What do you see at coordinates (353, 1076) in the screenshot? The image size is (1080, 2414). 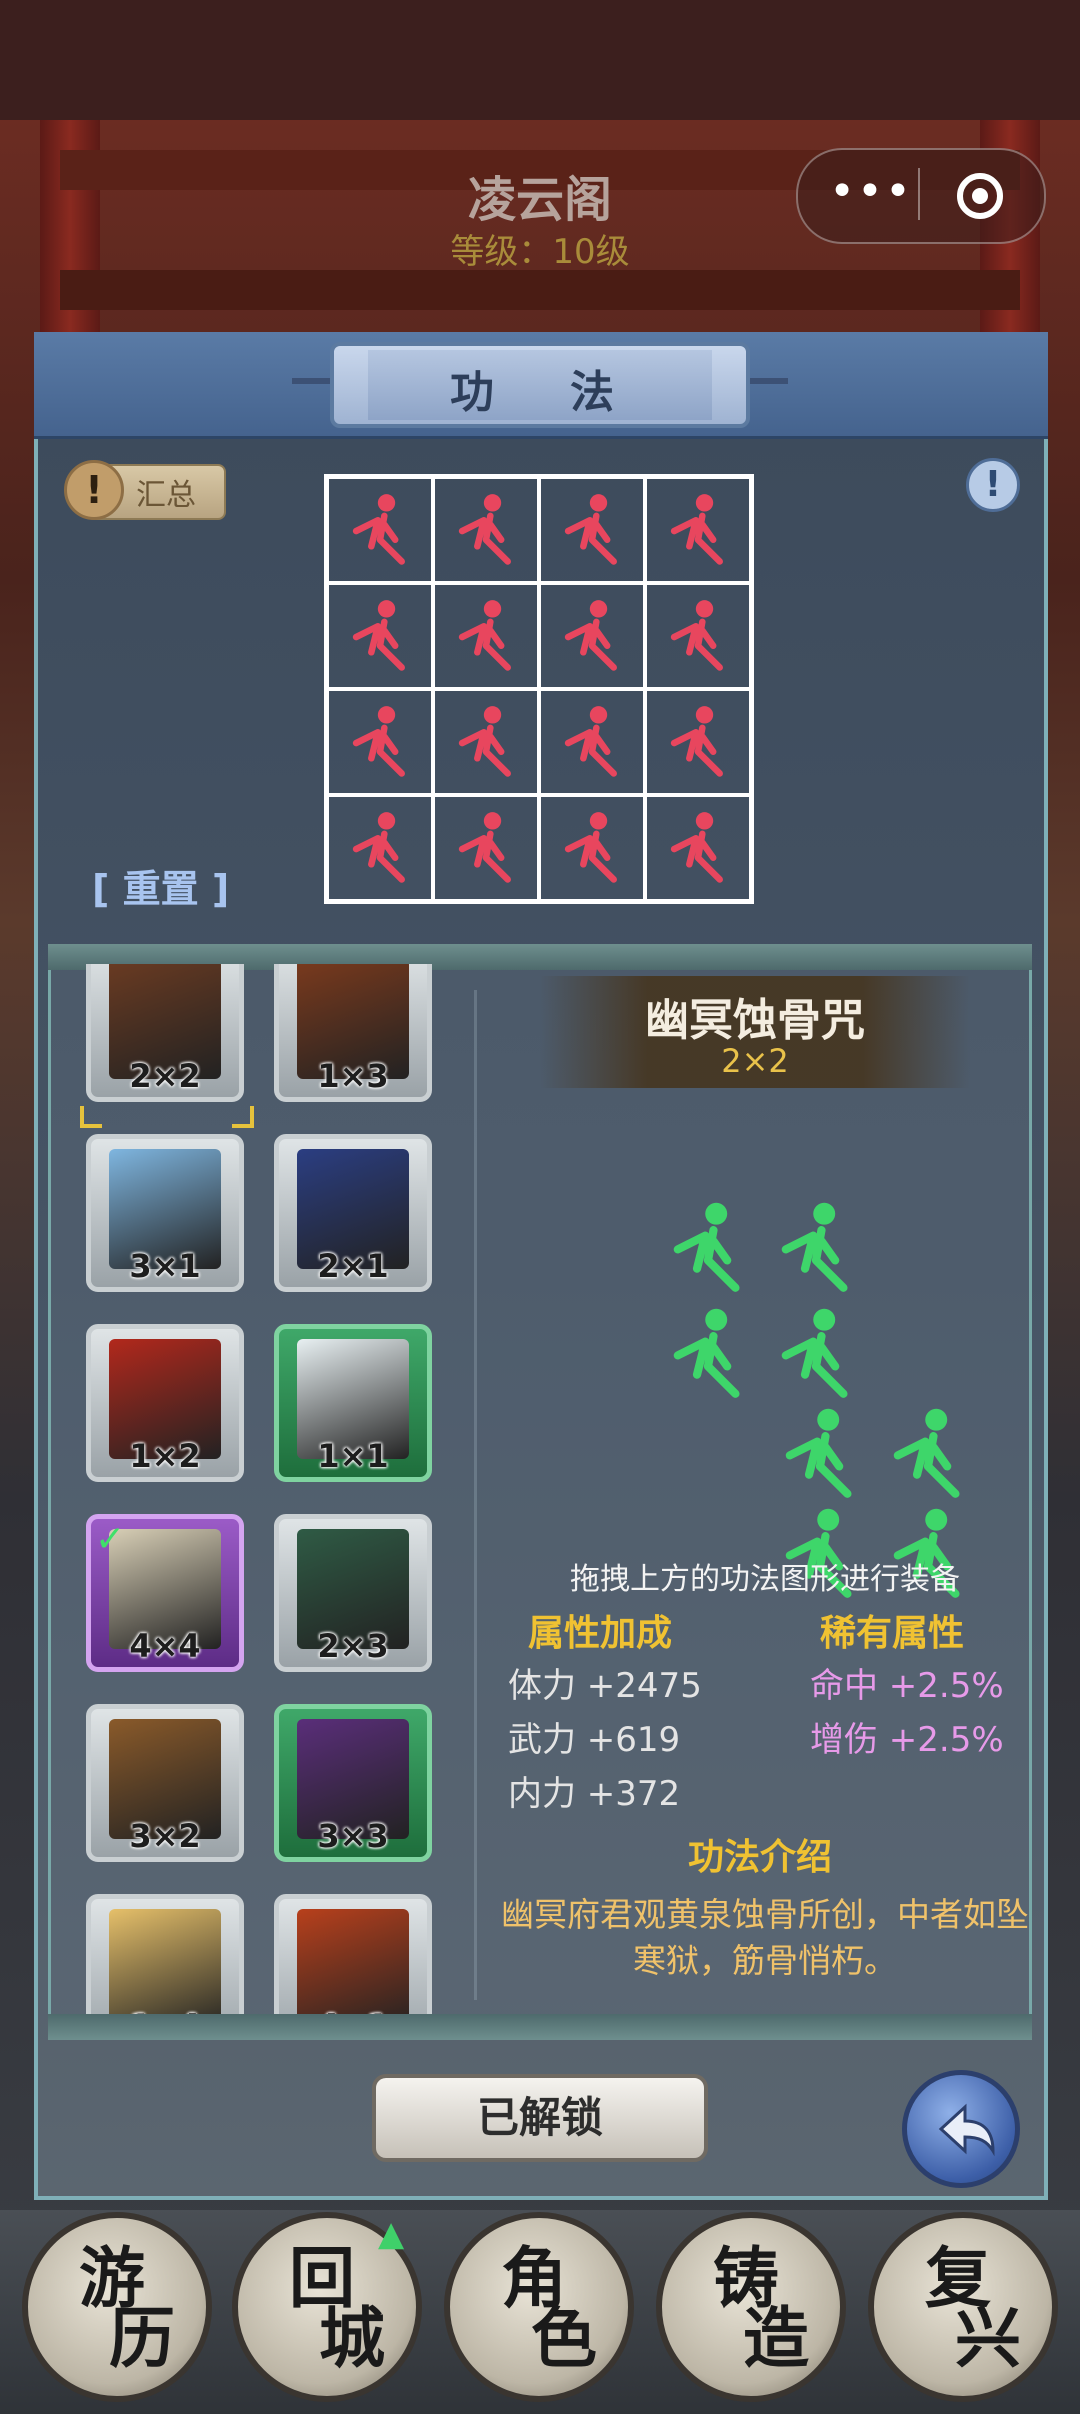 I see `book-size-label: 1×3` at bounding box center [353, 1076].